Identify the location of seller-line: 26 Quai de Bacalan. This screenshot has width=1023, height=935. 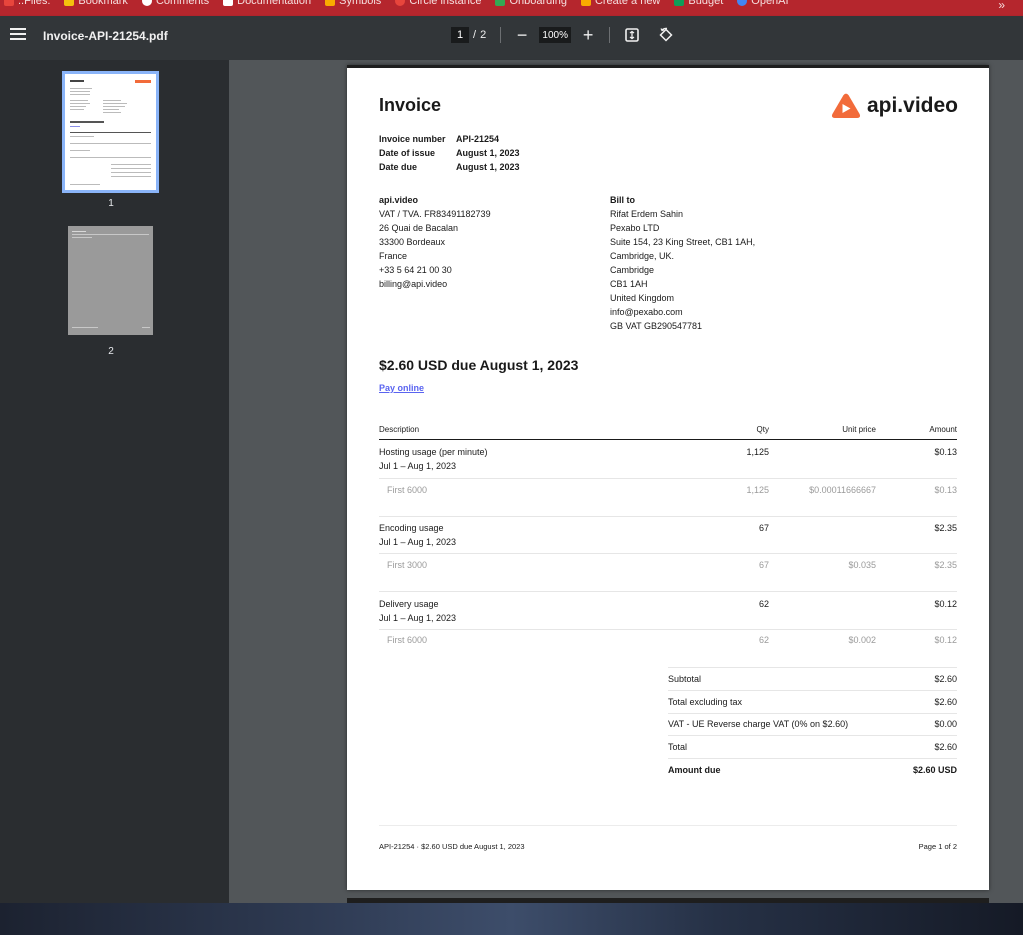
(419, 228).